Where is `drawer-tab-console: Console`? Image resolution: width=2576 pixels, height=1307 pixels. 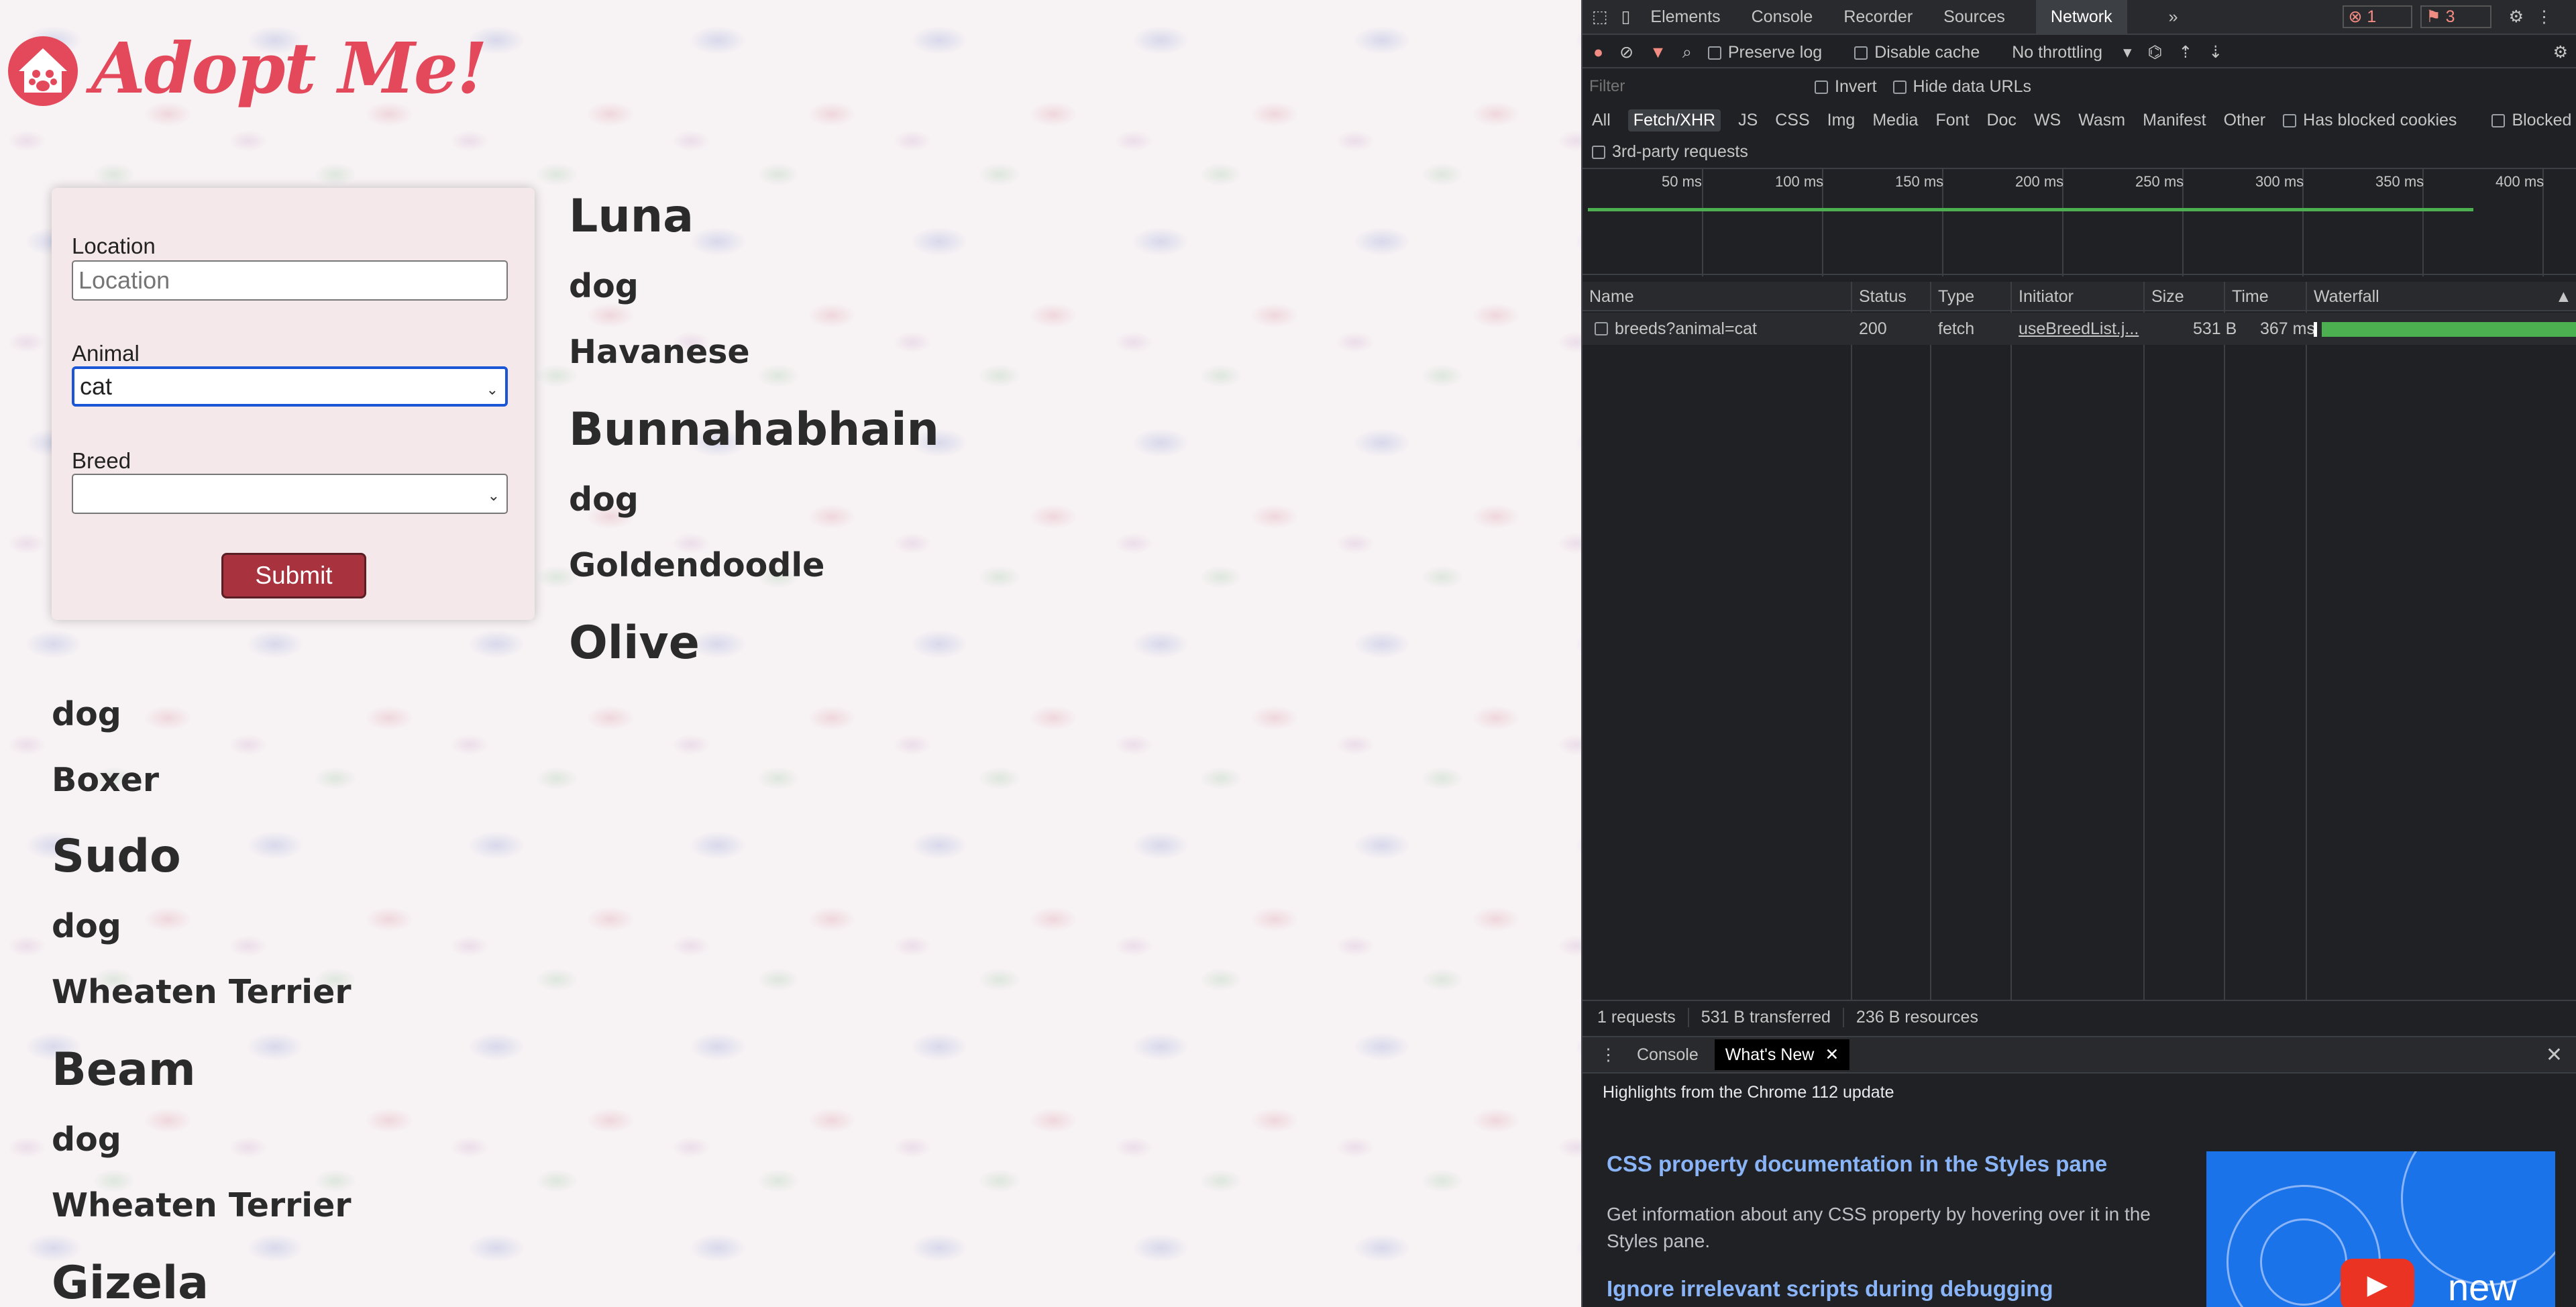 drawer-tab-console: Console is located at coordinates (1668, 1055).